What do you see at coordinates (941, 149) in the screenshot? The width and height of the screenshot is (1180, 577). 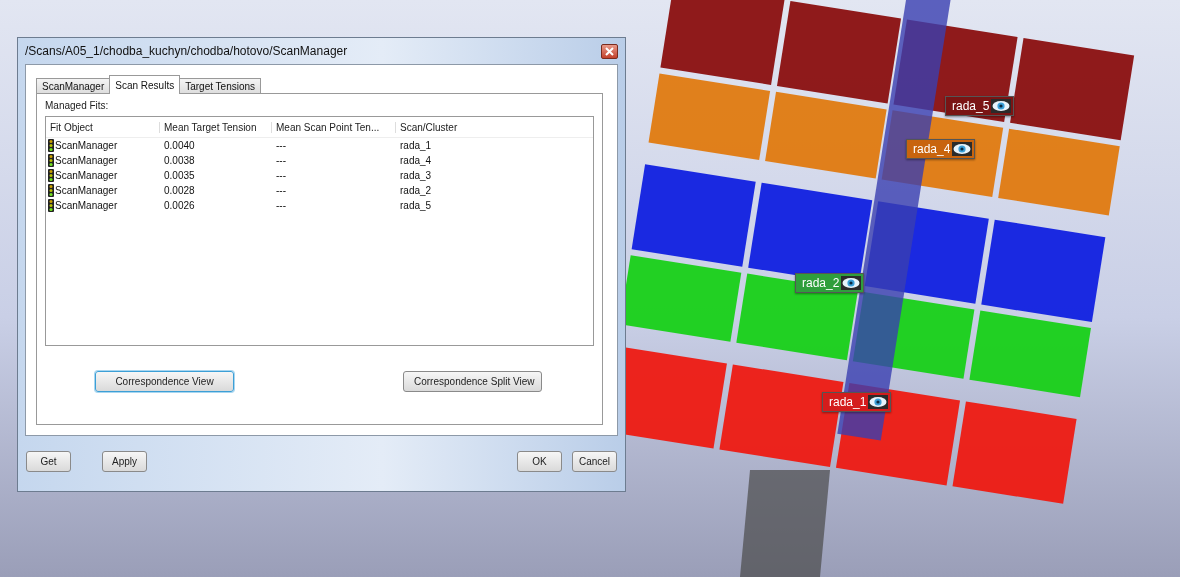 I see `cluster-label: rada_4` at bounding box center [941, 149].